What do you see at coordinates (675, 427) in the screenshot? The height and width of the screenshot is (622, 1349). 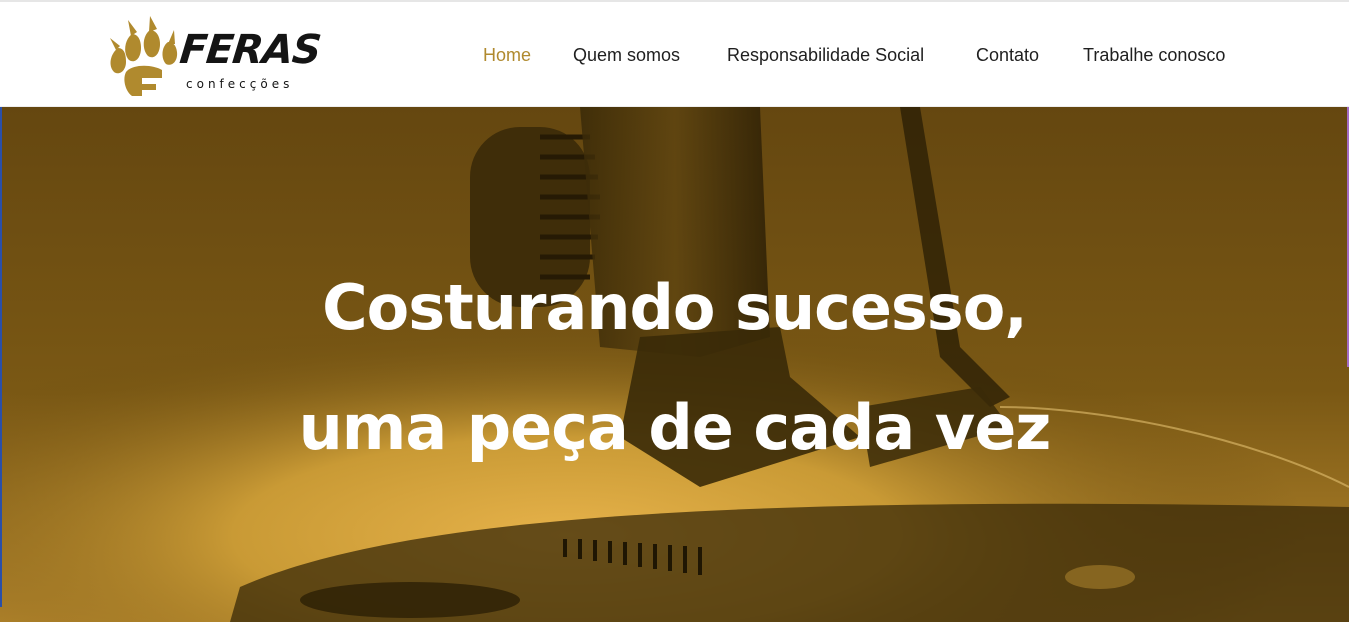 I see `hero-title-line-2: uma peça de cada vez` at bounding box center [675, 427].